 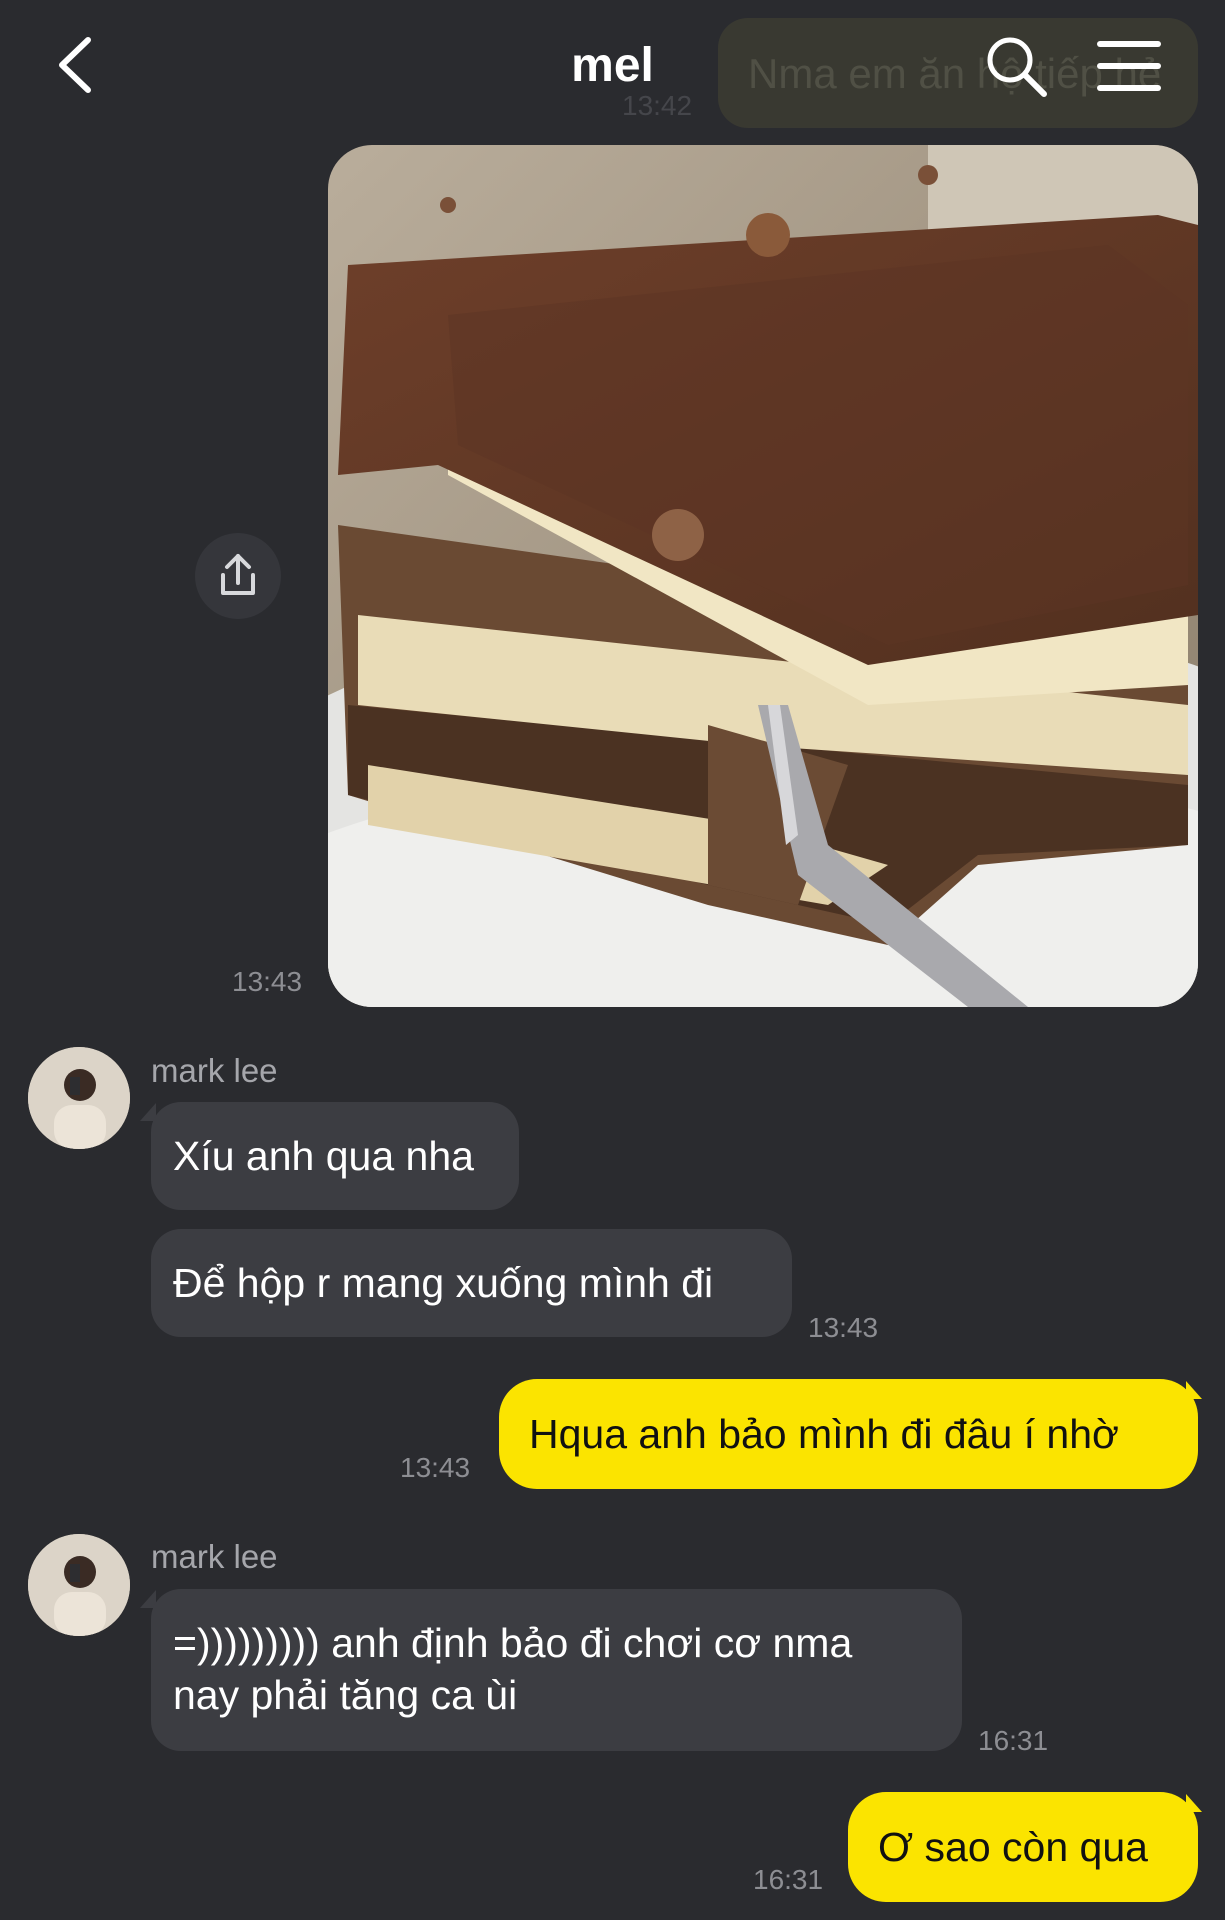 What do you see at coordinates (335, 1156) in the screenshot?
I see `message-bubble: Xíu anh qua nha` at bounding box center [335, 1156].